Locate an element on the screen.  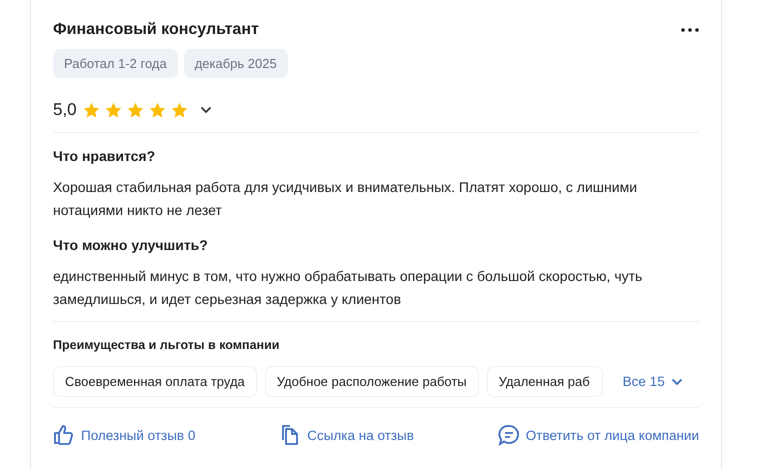
benefit-tag: Удобное расположение работы is located at coordinates (371, 381).